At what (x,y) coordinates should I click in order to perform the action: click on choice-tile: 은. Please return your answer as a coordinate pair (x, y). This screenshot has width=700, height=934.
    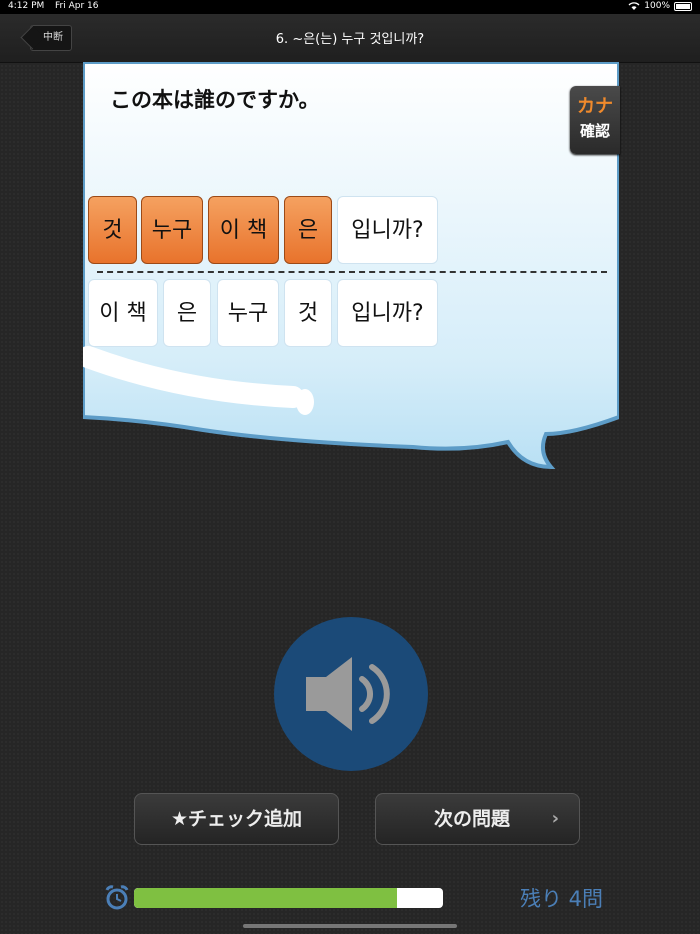
    Looking at the image, I should click on (187, 313).